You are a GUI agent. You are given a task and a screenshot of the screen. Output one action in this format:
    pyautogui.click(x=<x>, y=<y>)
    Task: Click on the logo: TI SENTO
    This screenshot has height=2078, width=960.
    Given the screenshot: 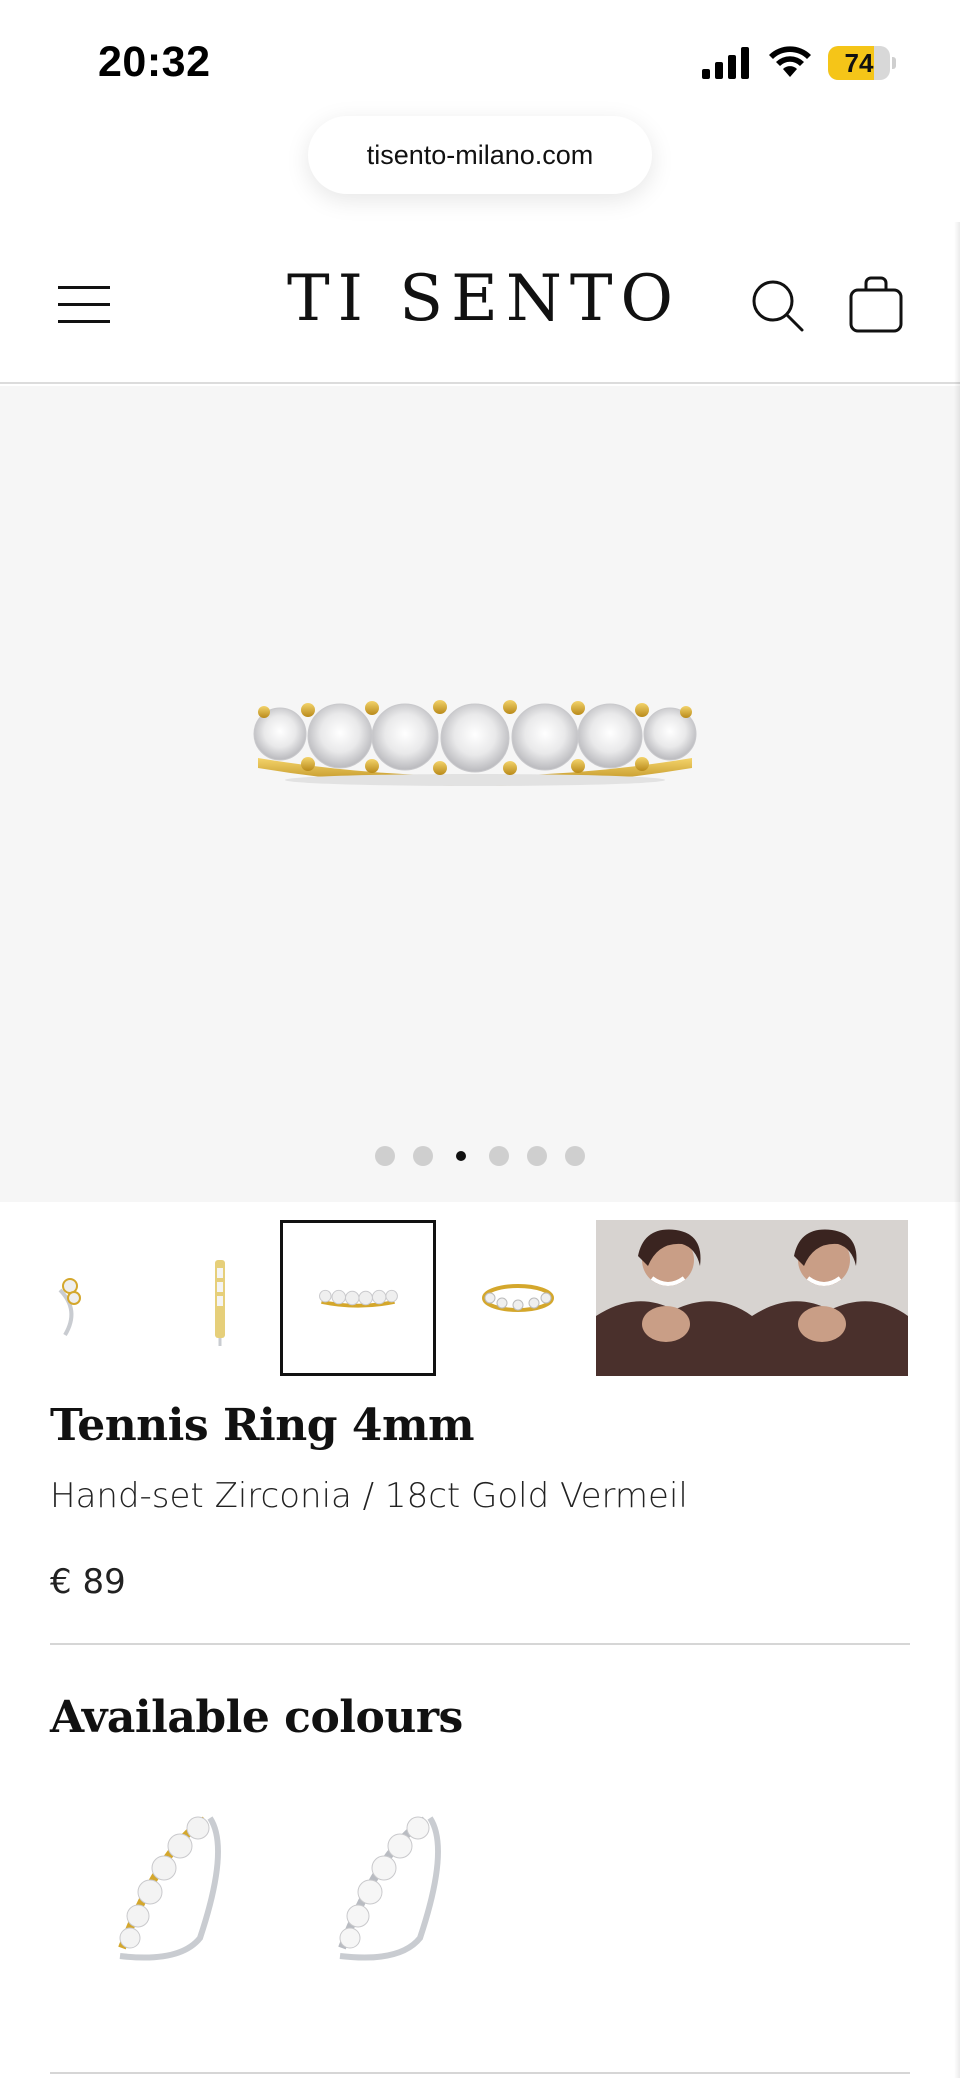 What is the action you would take?
    pyautogui.click(x=484, y=299)
    